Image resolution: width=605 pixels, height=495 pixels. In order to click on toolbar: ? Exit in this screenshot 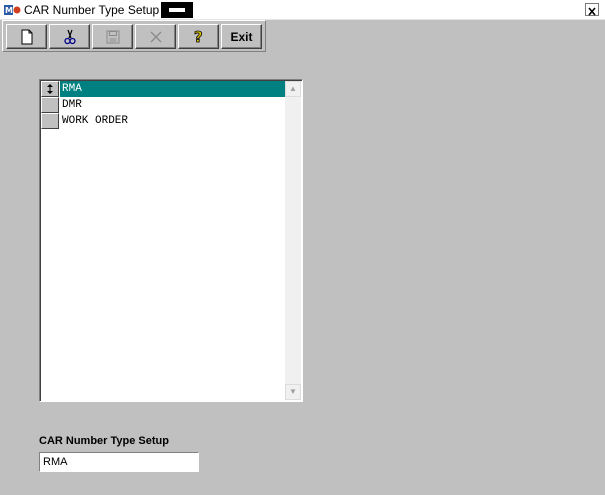, I will do `click(134, 36)`.